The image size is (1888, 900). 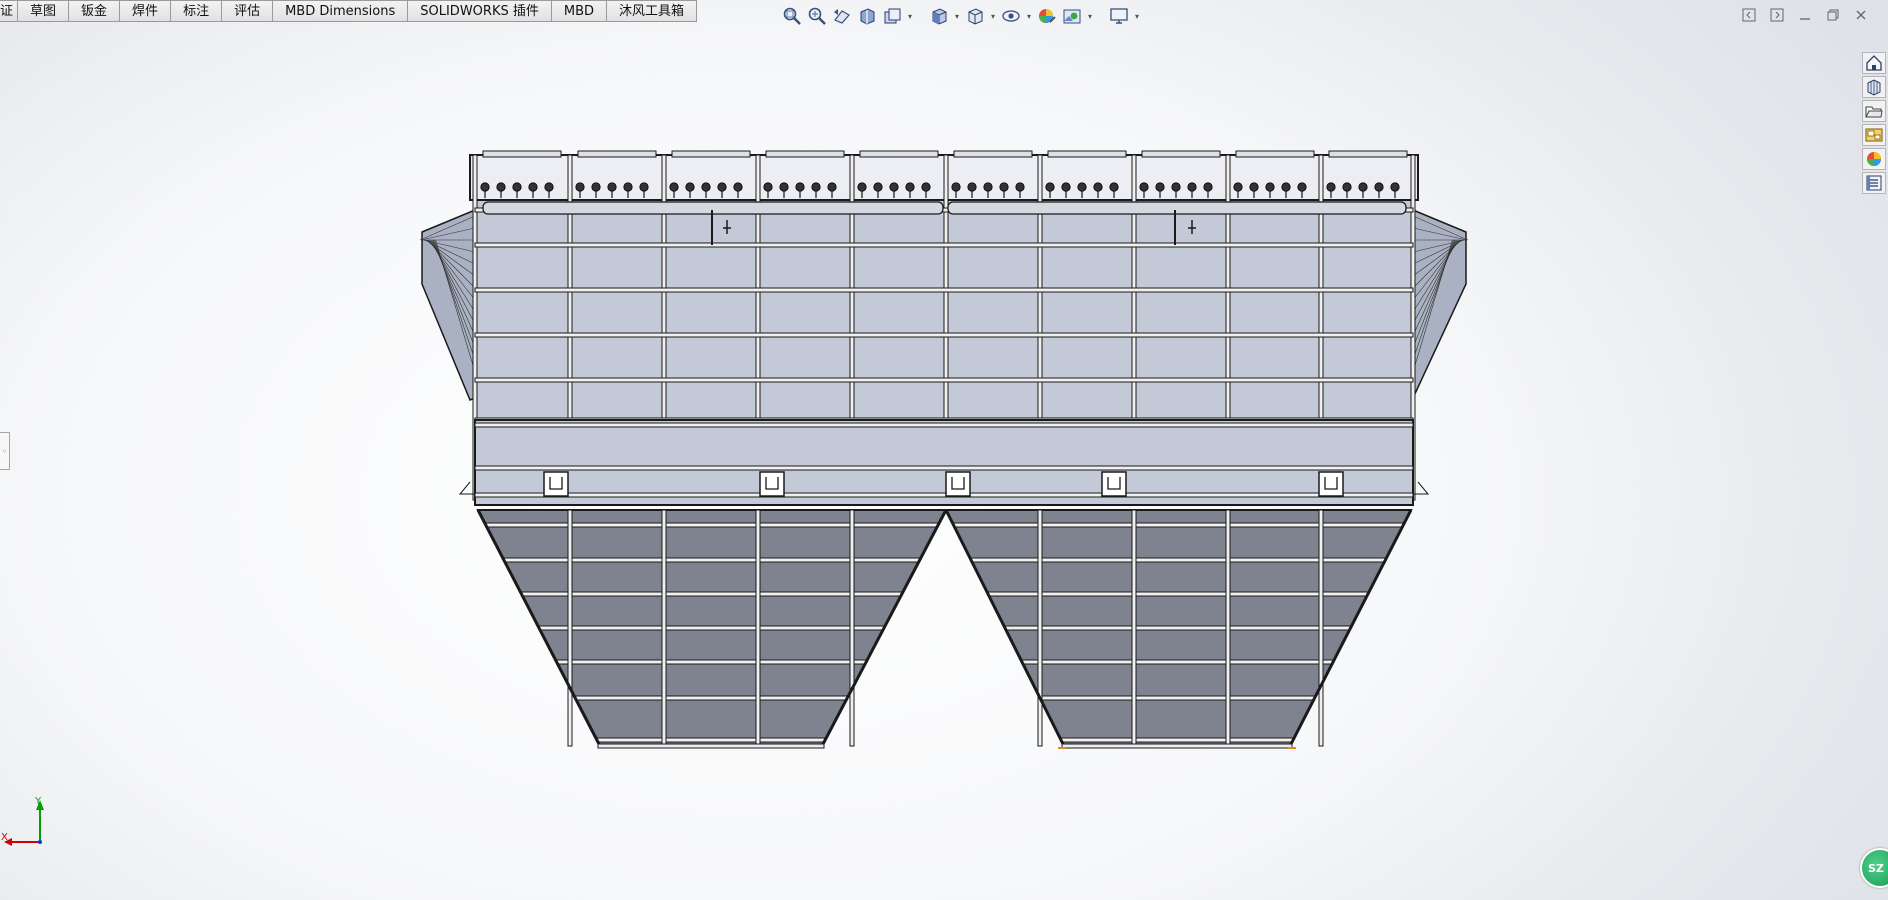 What do you see at coordinates (24, 823) in the screenshot?
I see `reference-triad` at bounding box center [24, 823].